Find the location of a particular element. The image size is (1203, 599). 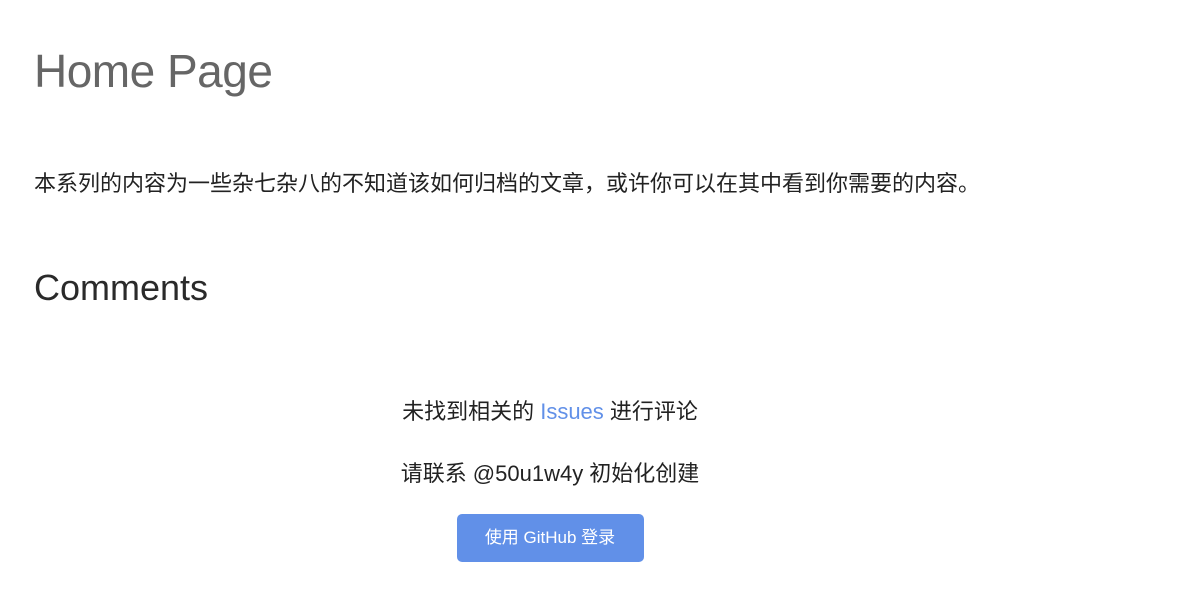

comments-heading: Comments is located at coordinates (121, 287).